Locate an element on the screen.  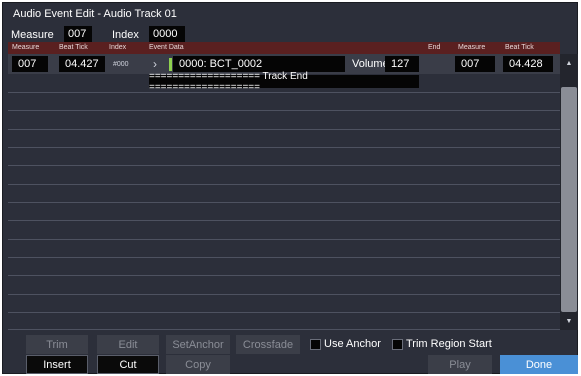
insert-button: Insert is located at coordinates (57, 364).